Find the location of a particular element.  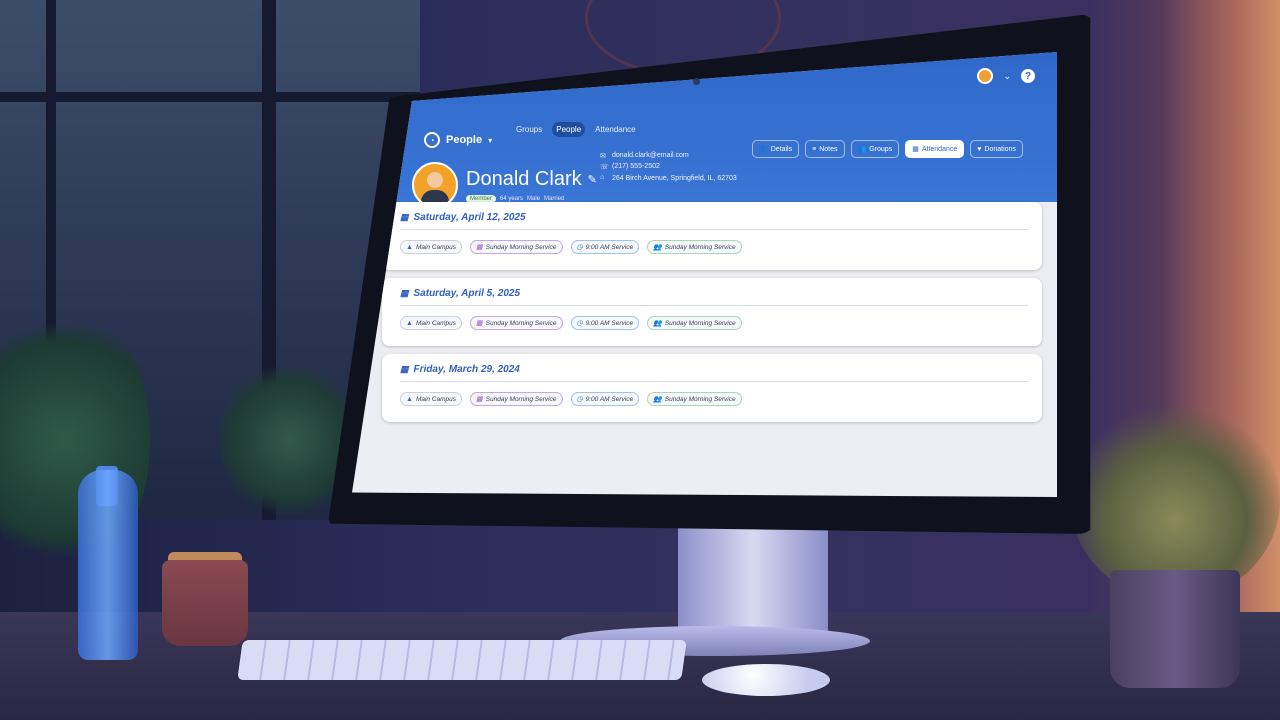

tab-label: Notes is located at coordinates (828, 149).